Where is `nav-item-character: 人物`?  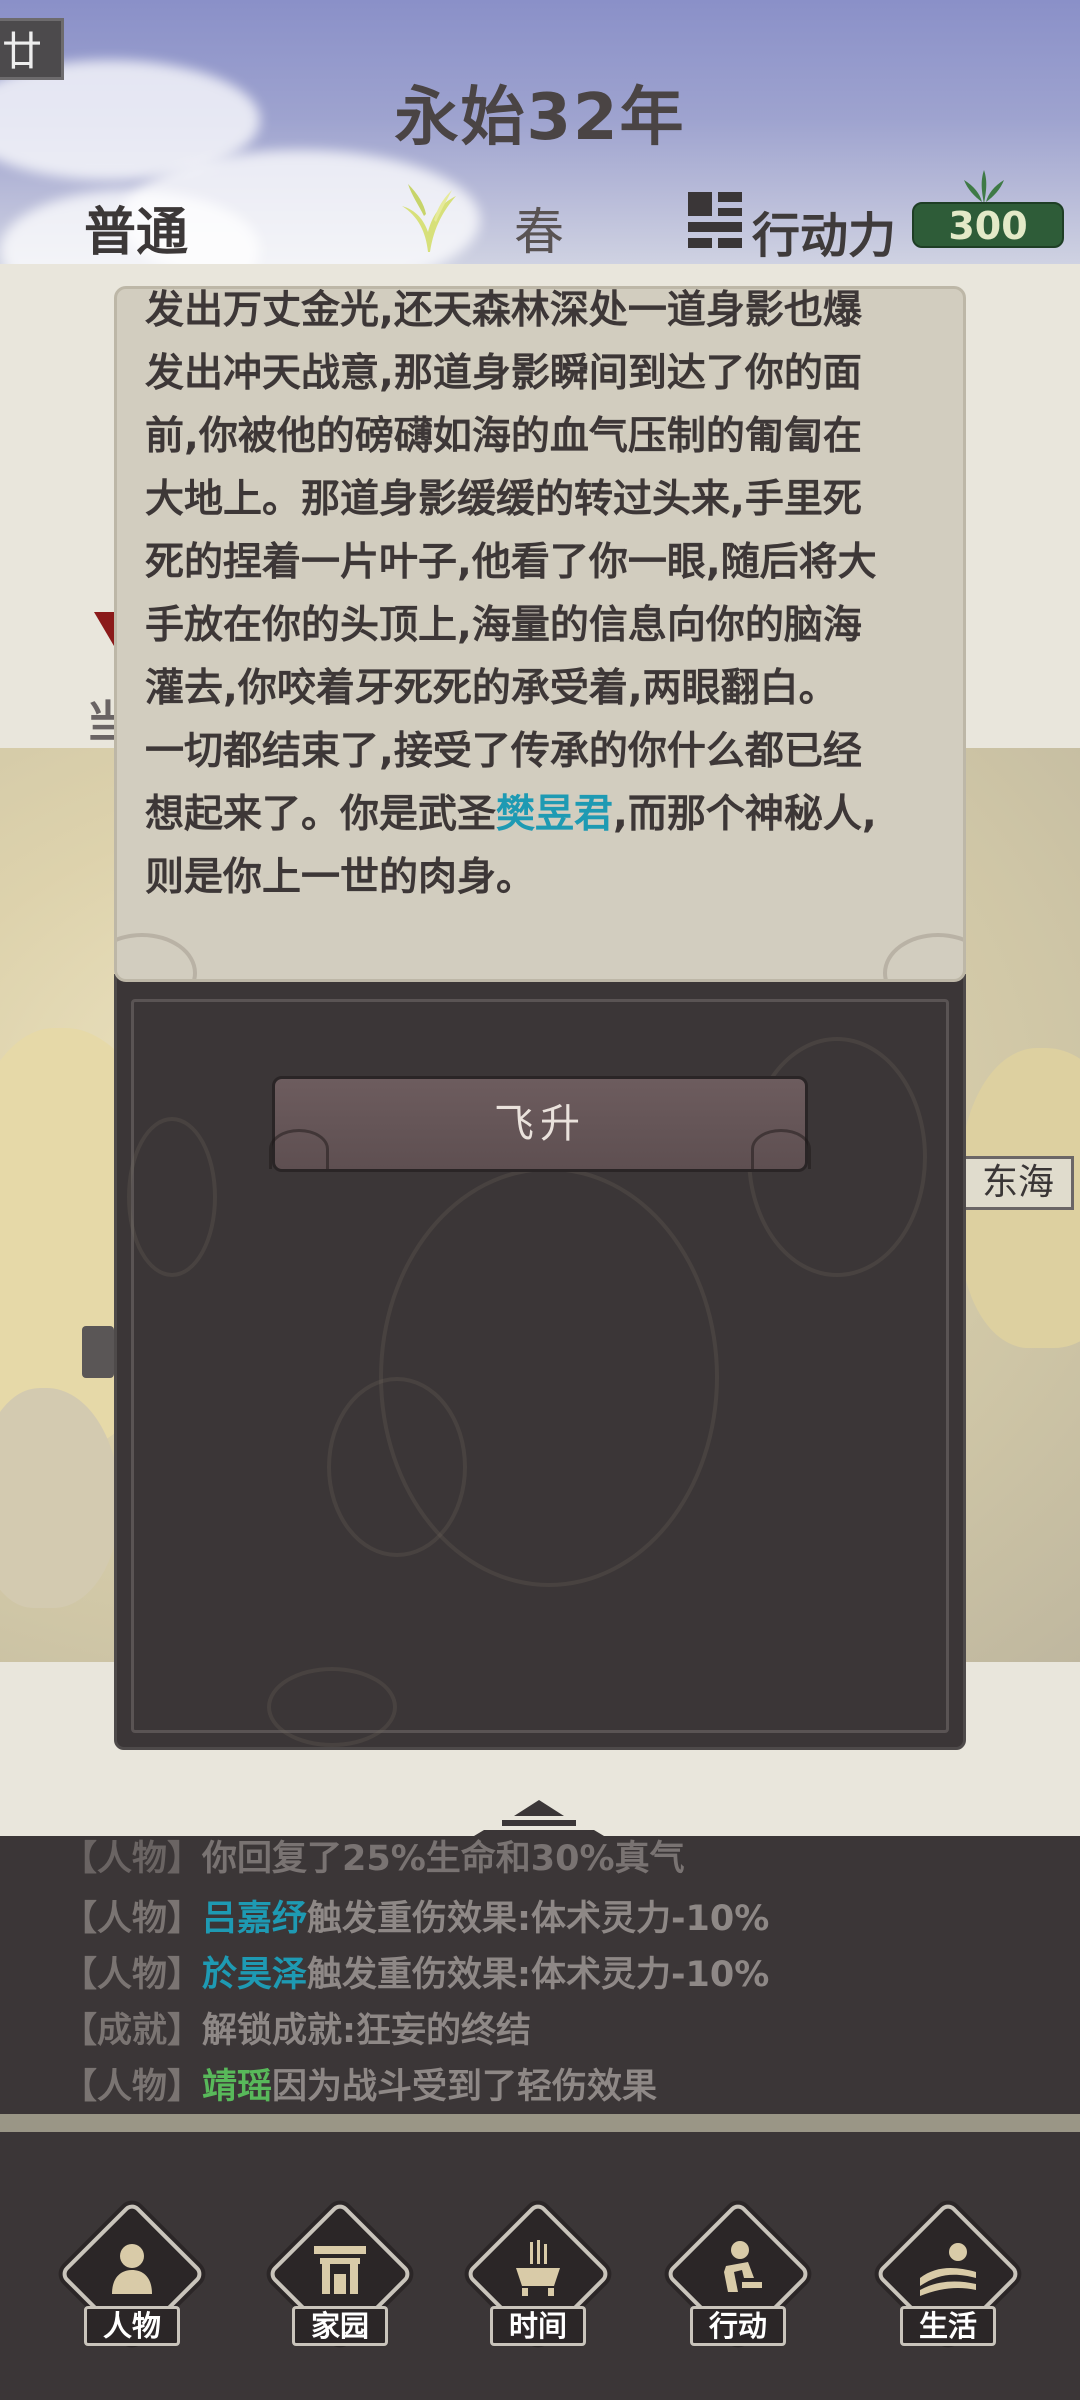
nav-item-character: 人物 is located at coordinates (132, 2289).